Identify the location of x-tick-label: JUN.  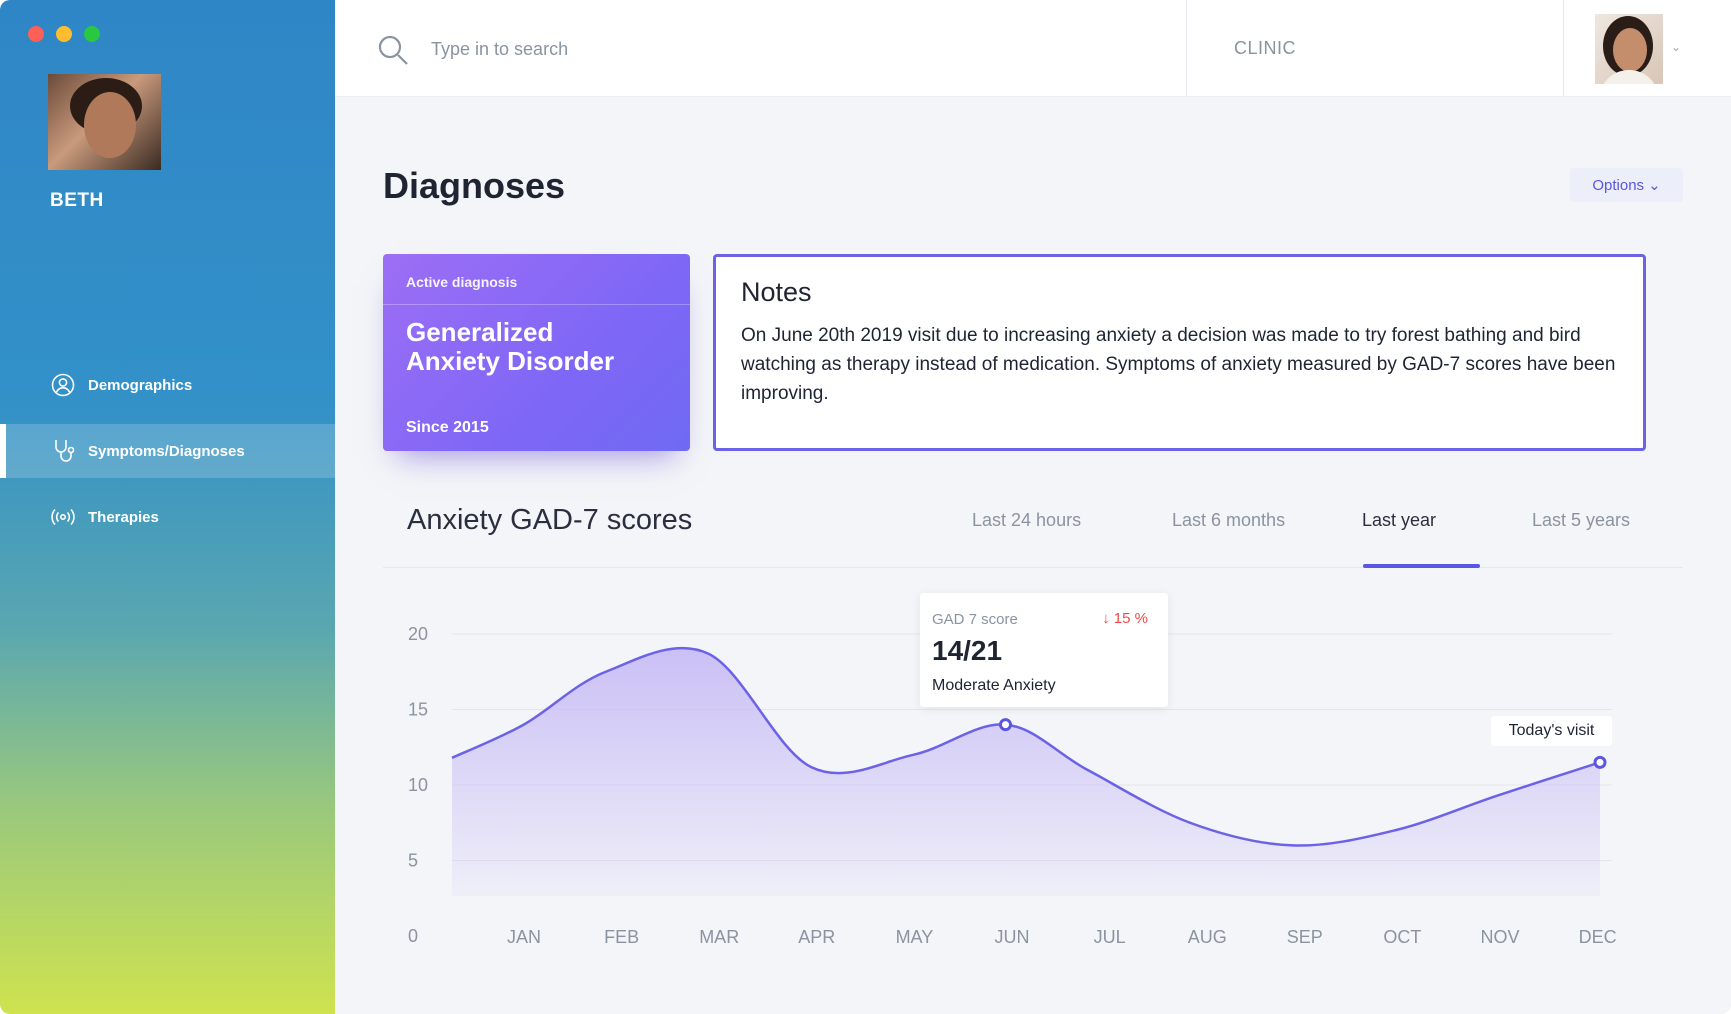
(1012, 937).